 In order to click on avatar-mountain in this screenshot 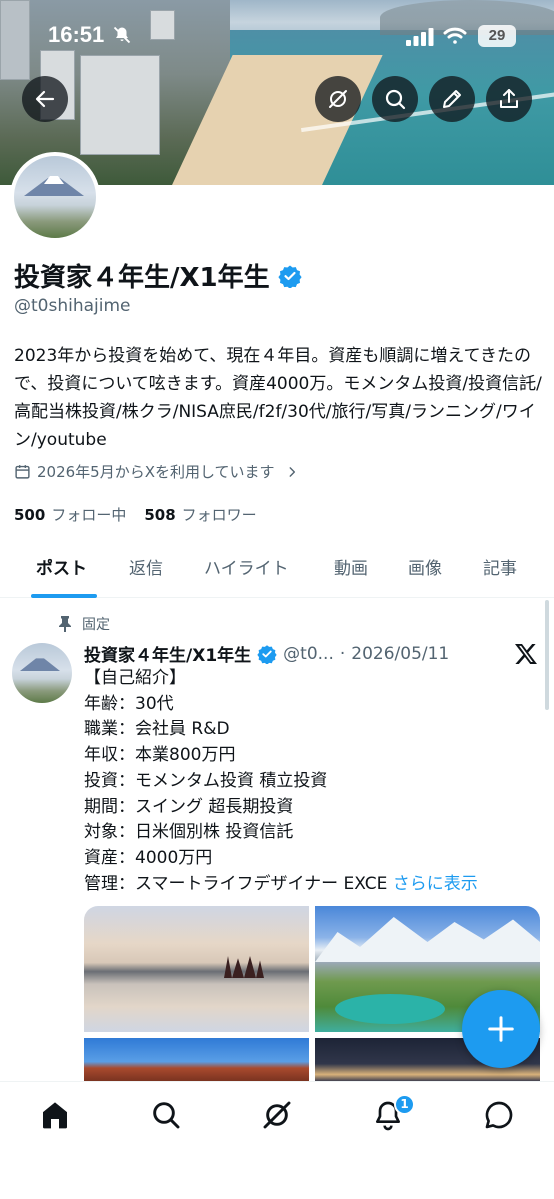, I will do `click(40, 664)`.